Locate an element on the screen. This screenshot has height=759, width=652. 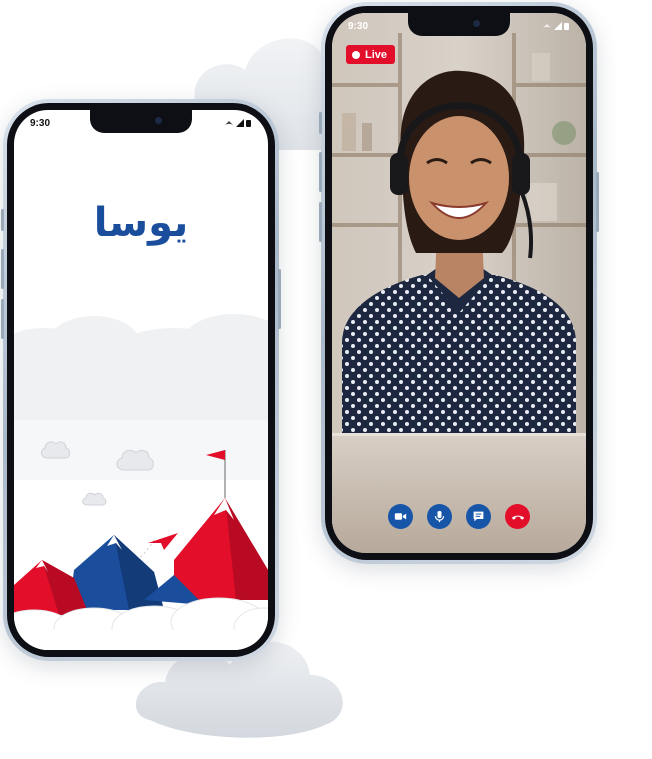
call-controls is located at coordinates (459, 516).